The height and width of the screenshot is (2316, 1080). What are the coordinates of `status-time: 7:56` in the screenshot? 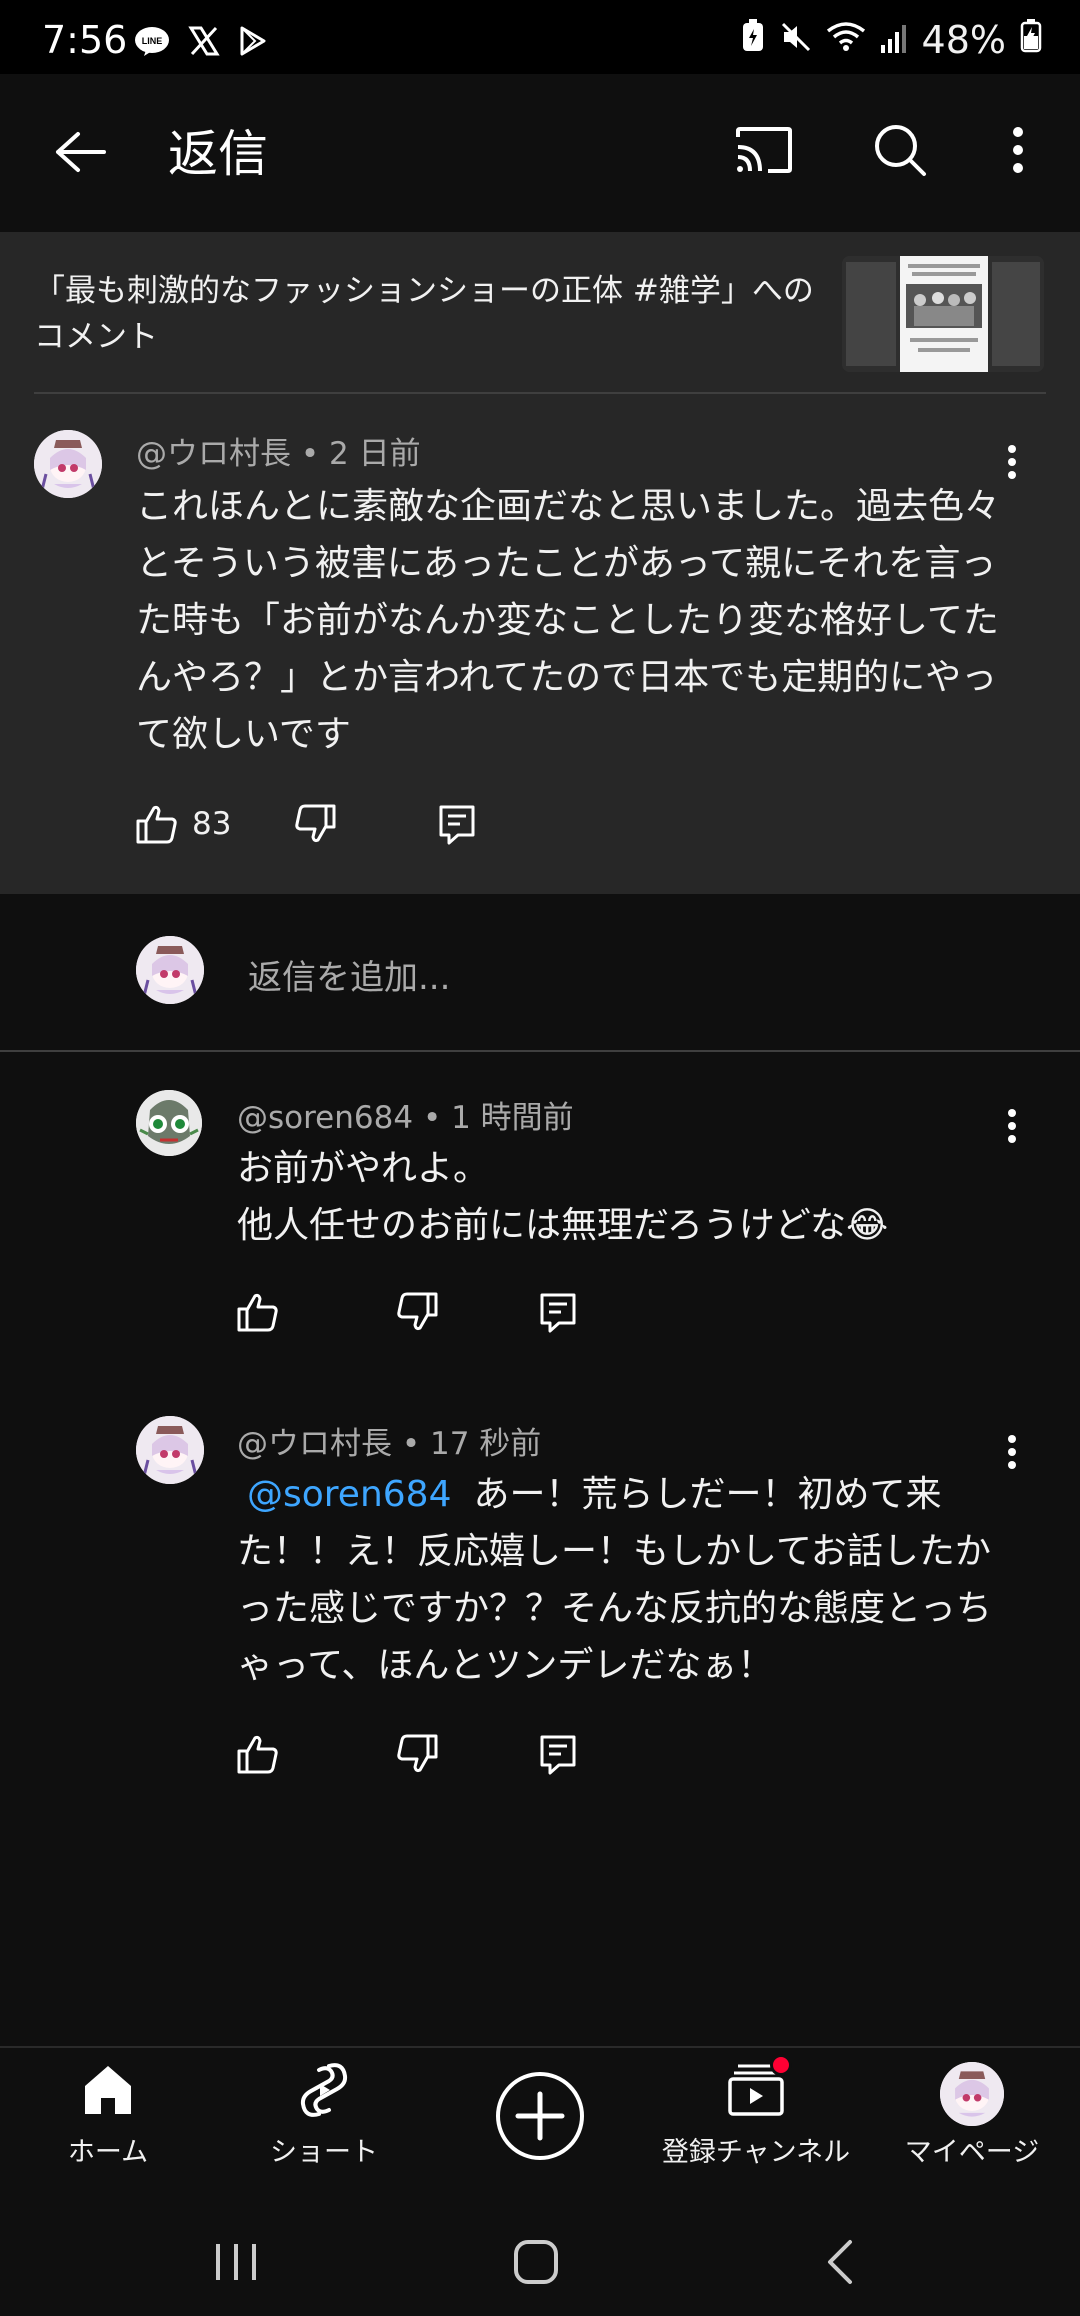 It's located at (85, 40).